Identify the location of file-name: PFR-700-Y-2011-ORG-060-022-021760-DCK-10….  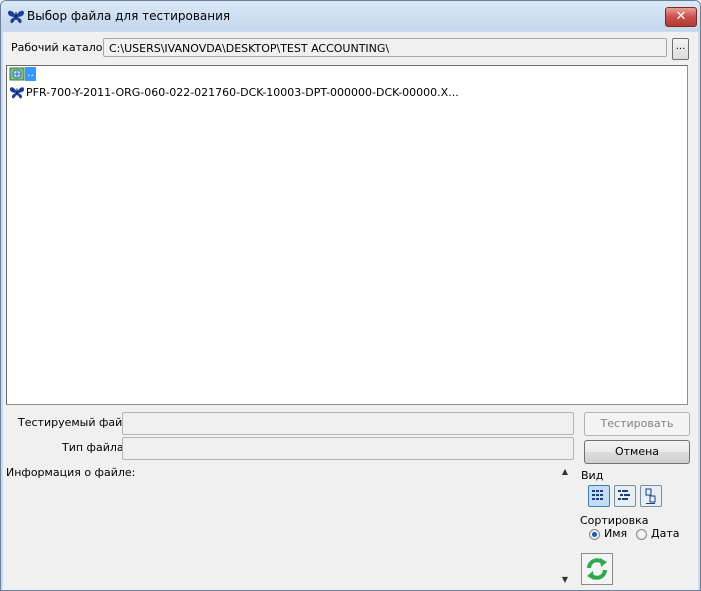
(242, 92).